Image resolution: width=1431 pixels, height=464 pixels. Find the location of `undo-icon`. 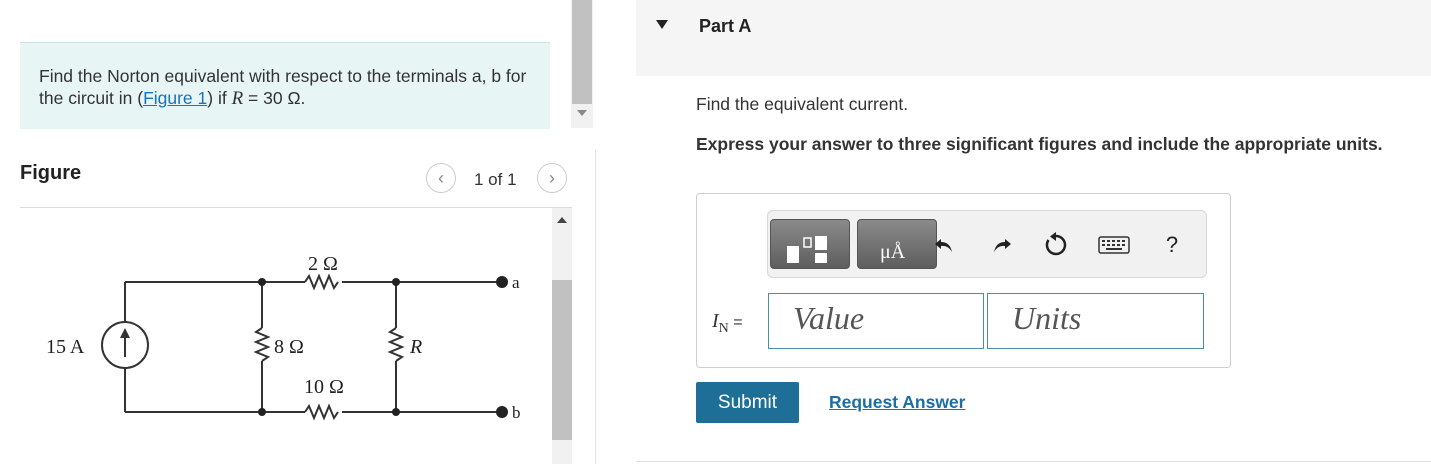

undo-icon is located at coordinates (944, 245).